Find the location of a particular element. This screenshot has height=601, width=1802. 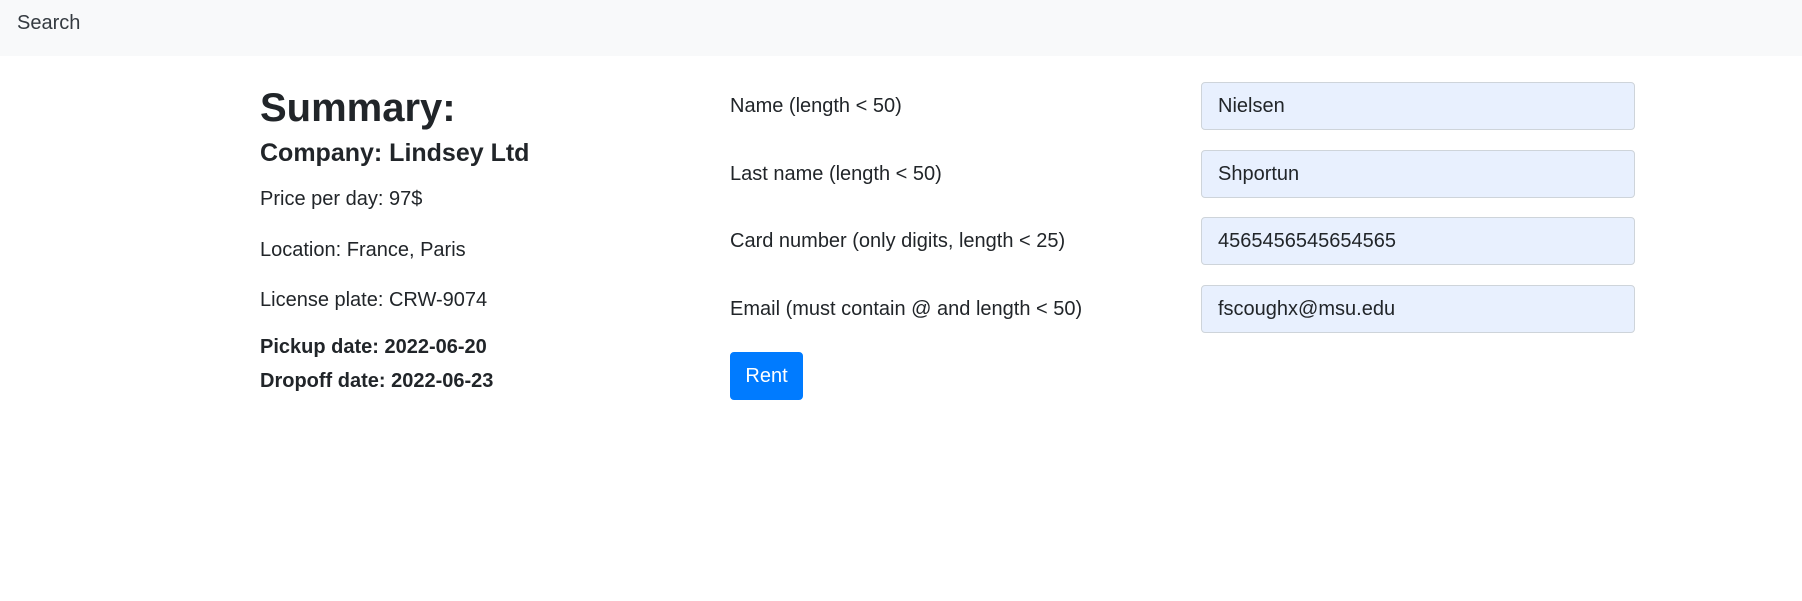

last-name-row: Last name (length < 50) is located at coordinates (1182, 174).